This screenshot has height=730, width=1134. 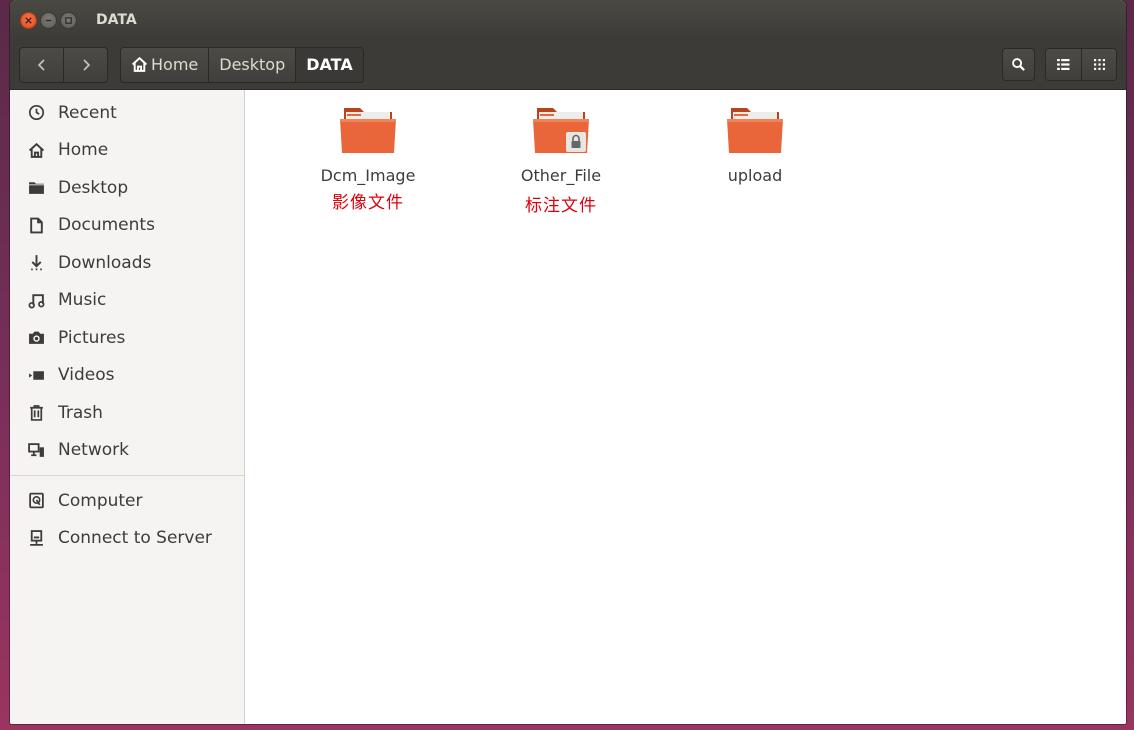 I want to click on folder-name: Dcm_Image, so click(x=368, y=175).